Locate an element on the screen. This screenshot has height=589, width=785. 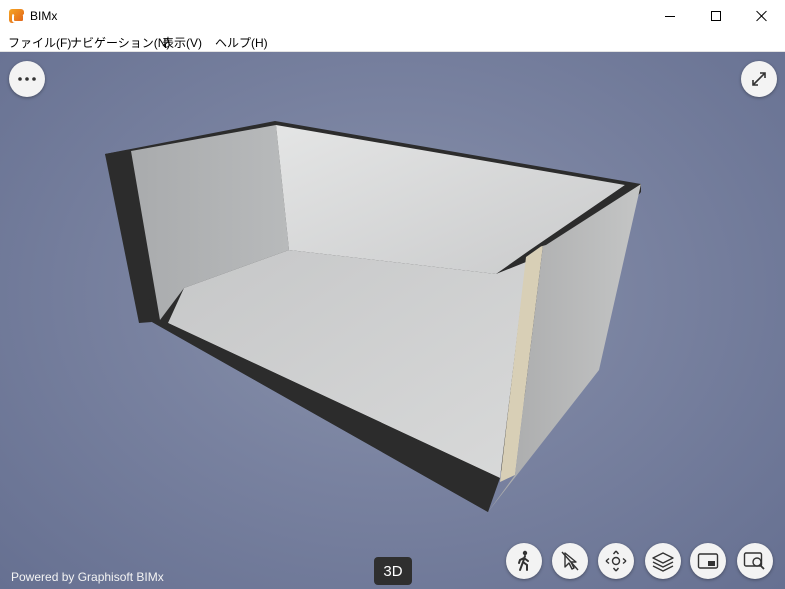
window-title: BIMx is located at coordinates (44, 16).